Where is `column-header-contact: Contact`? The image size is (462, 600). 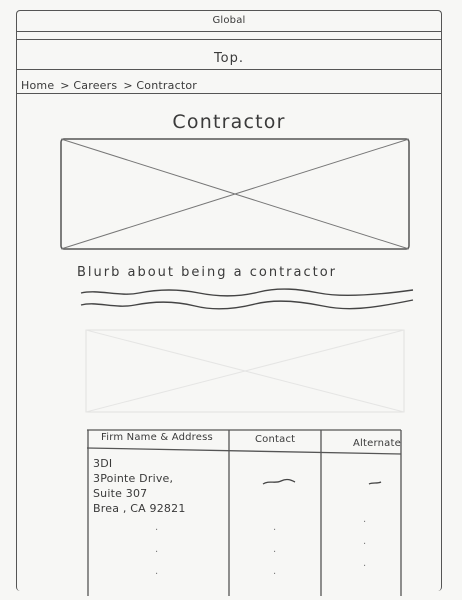
column-header-contact: Contact is located at coordinates (275, 439).